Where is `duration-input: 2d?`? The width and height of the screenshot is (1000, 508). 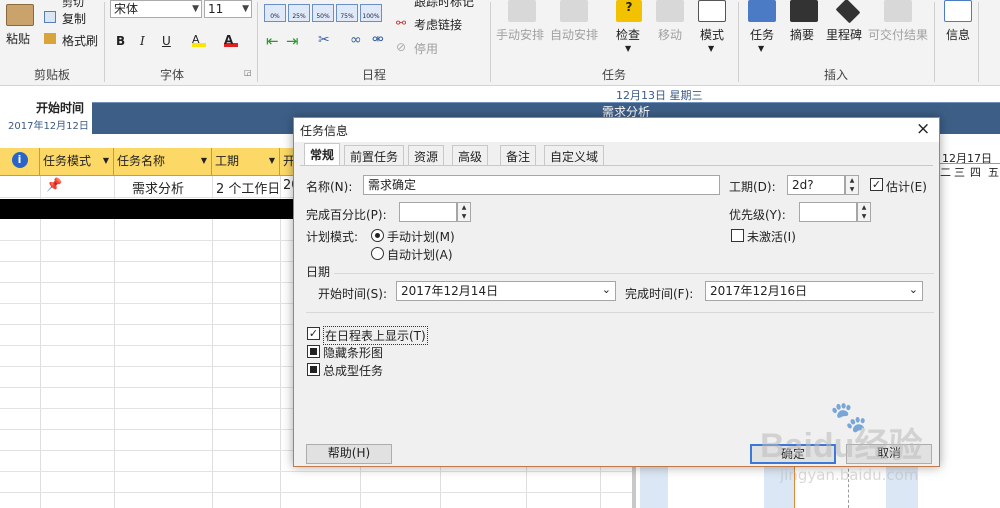 duration-input: 2d? is located at coordinates (816, 185).